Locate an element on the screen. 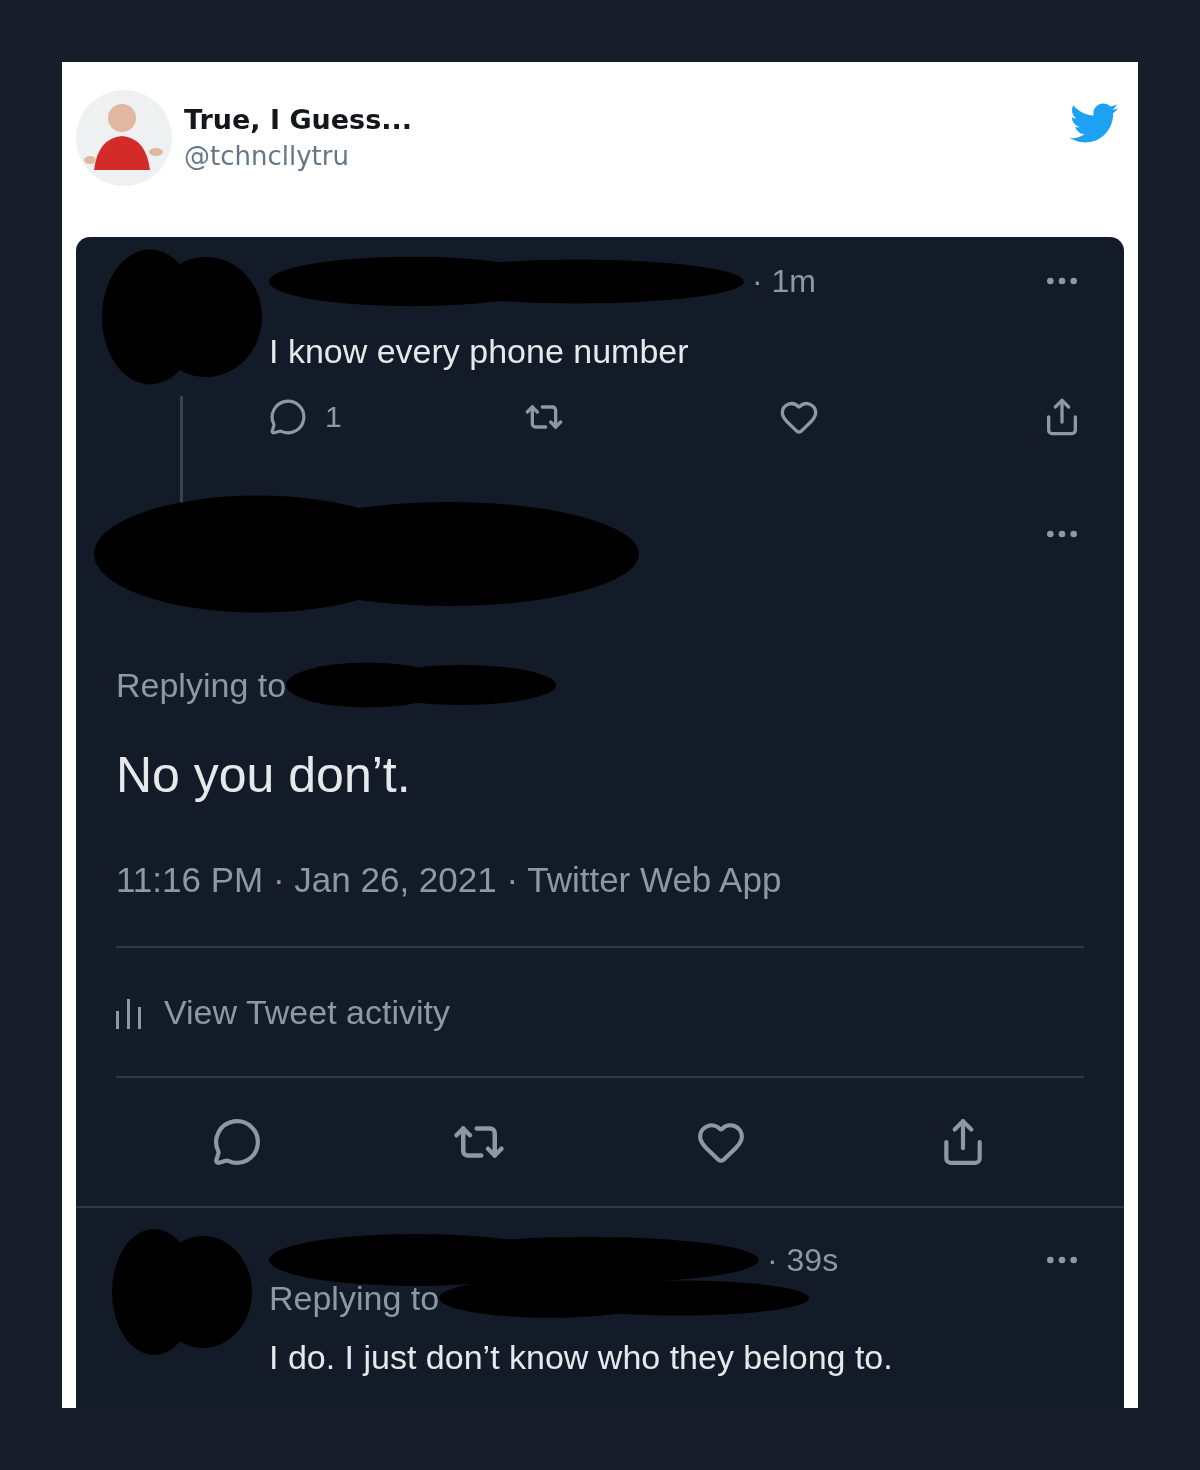 The image size is (1200, 1470). reply-icon is located at coordinates (288, 417).